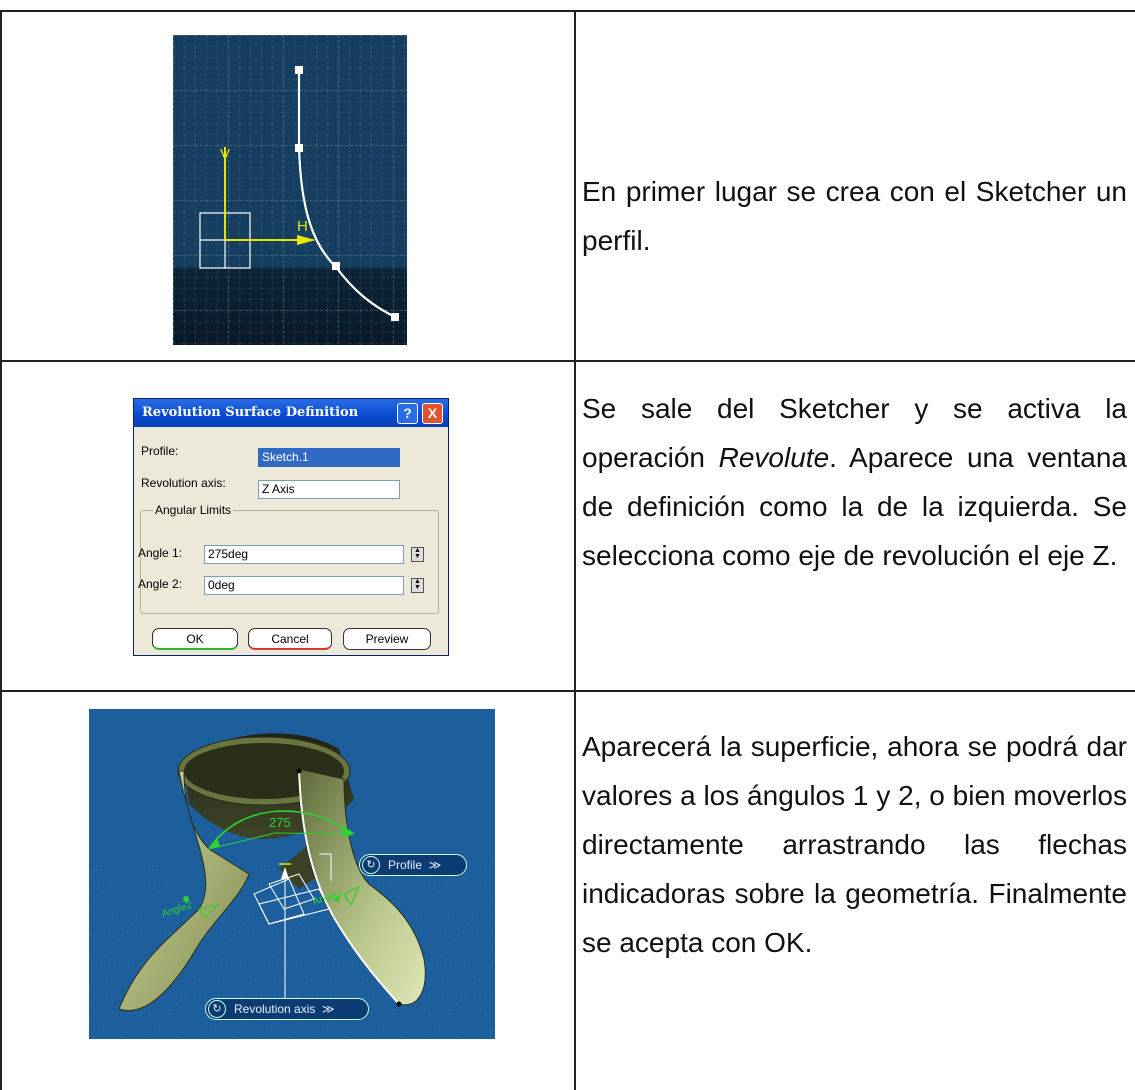 This screenshot has height=1090, width=1135. I want to click on h-axis-label: H, so click(302, 226).